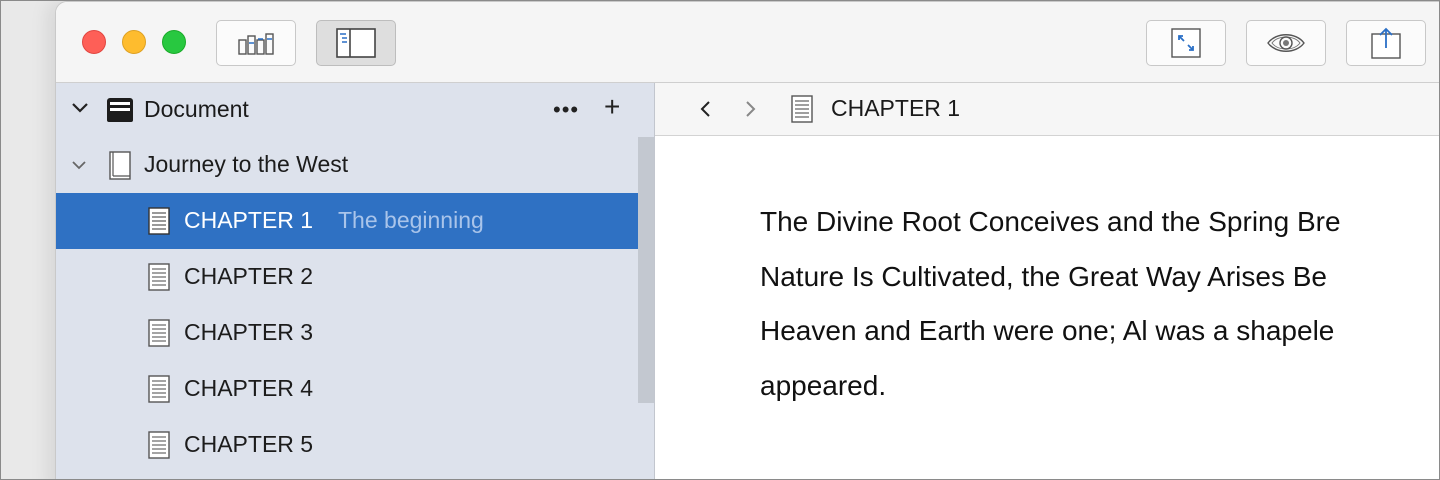 This screenshot has height=480, width=1440. Describe the element at coordinates (355, 110) in the screenshot. I see `binder-header: Document ••• +` at that location.